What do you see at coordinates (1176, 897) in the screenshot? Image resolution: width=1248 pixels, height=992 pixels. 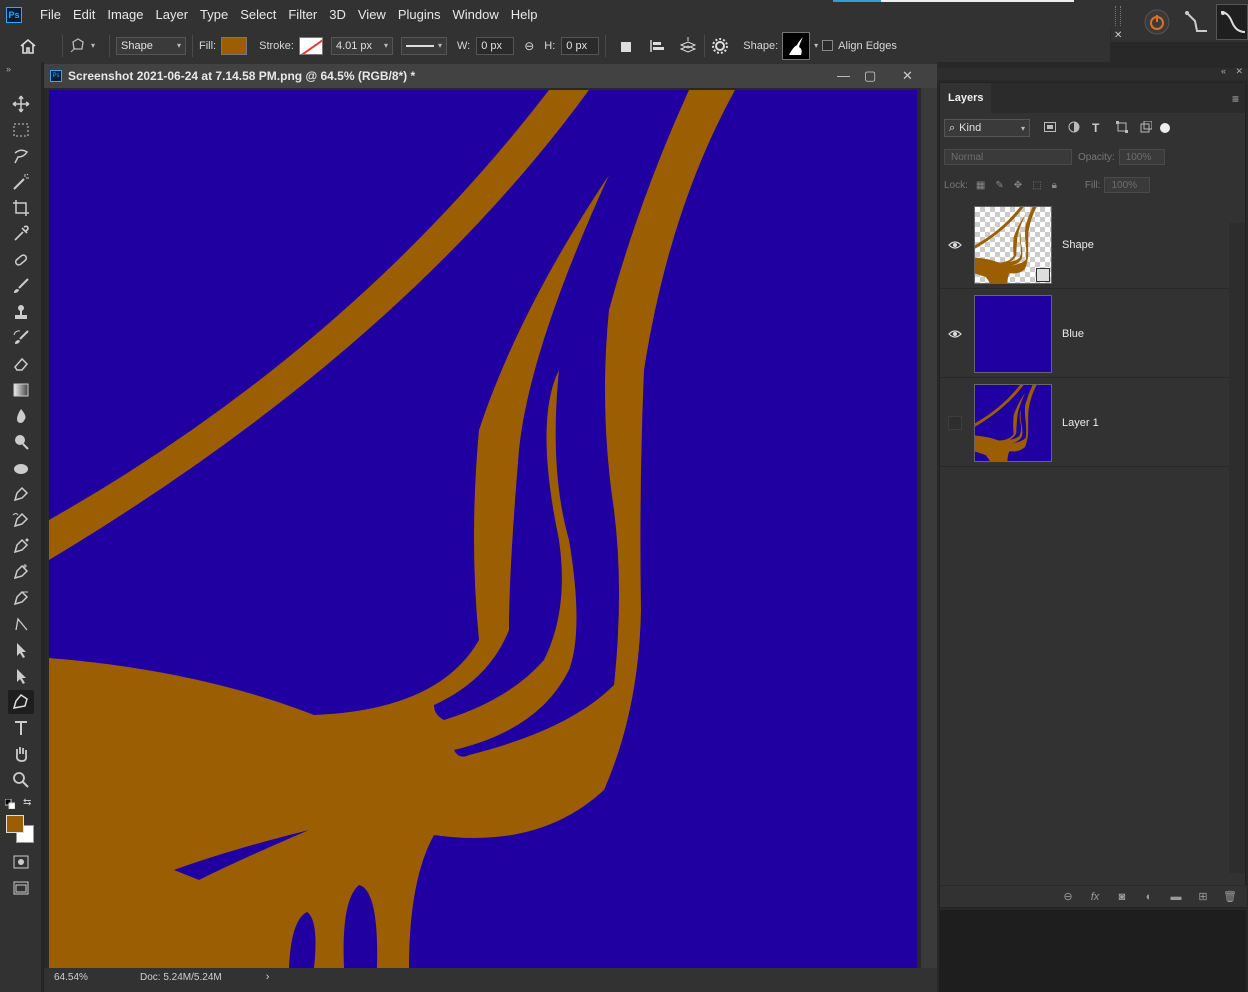 I see `new-group-icon: ▬` at bounding box center [1176, 897].